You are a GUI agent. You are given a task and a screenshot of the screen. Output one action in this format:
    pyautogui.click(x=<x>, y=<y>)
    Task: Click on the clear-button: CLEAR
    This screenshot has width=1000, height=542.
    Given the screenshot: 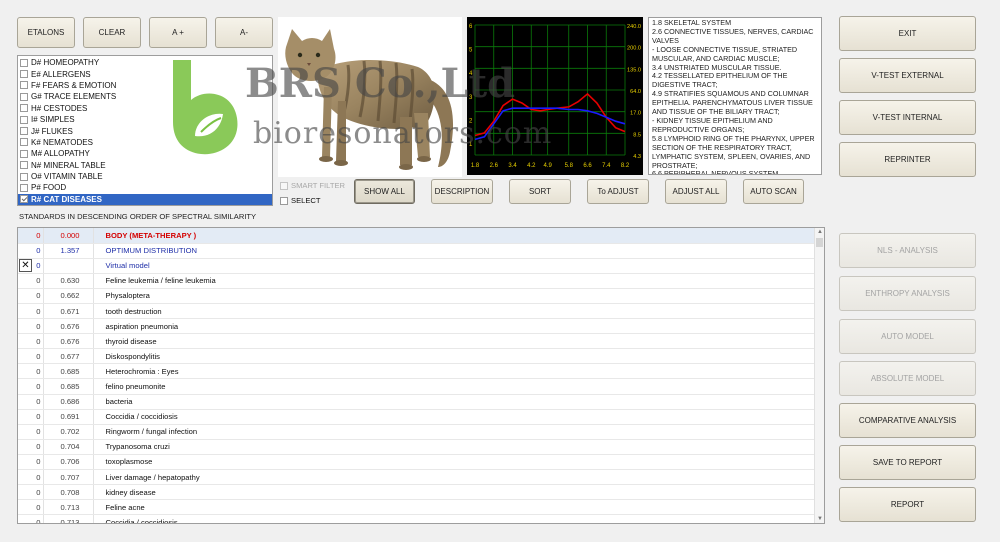 What is the action you would take?
    pyautogui.click(x=112, y=32)
    